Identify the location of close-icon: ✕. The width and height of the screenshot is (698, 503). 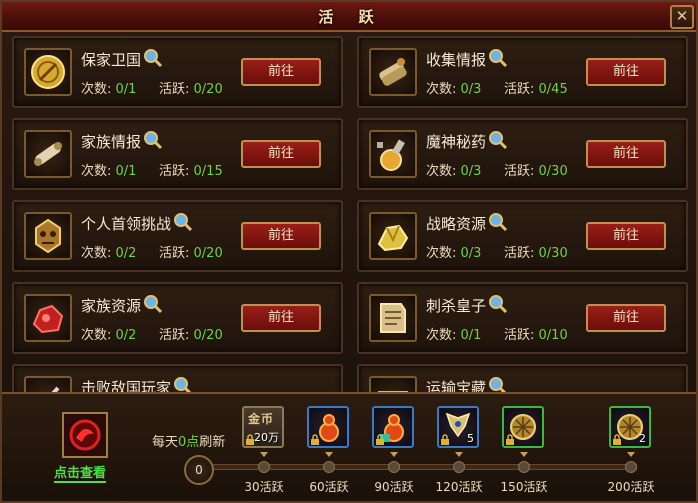
(682, 16).